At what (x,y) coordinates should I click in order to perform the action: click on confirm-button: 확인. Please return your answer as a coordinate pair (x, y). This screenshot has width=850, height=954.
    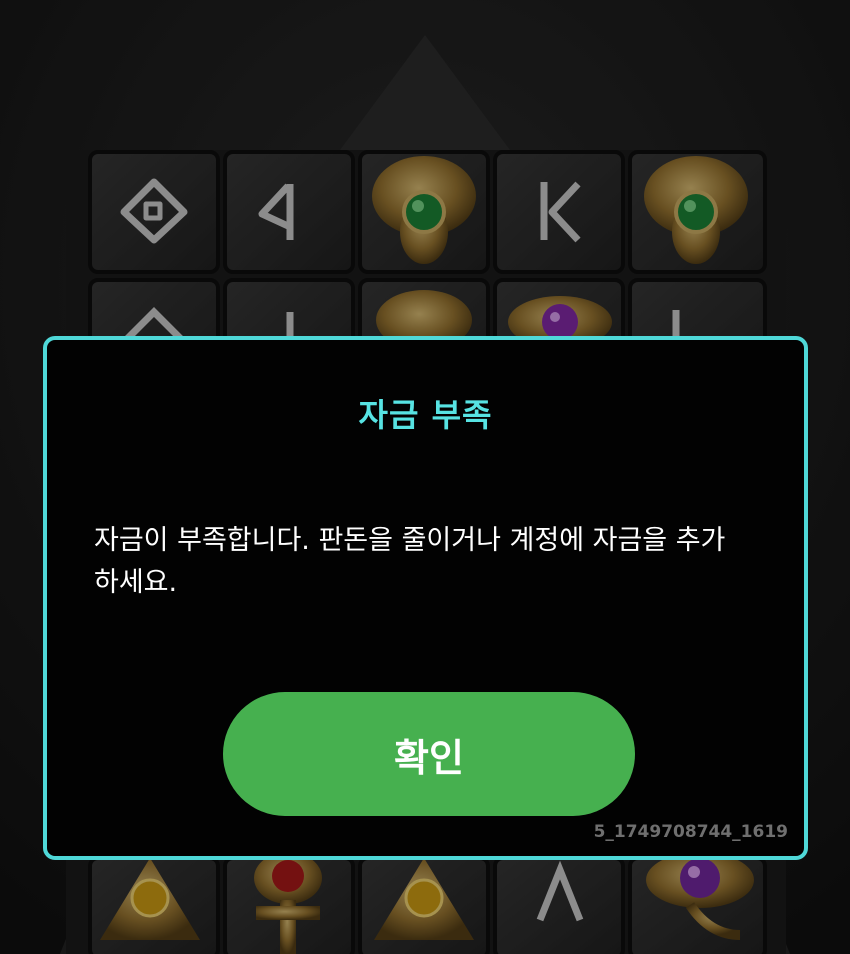
    Looking at the image, I should click on (429, 754).